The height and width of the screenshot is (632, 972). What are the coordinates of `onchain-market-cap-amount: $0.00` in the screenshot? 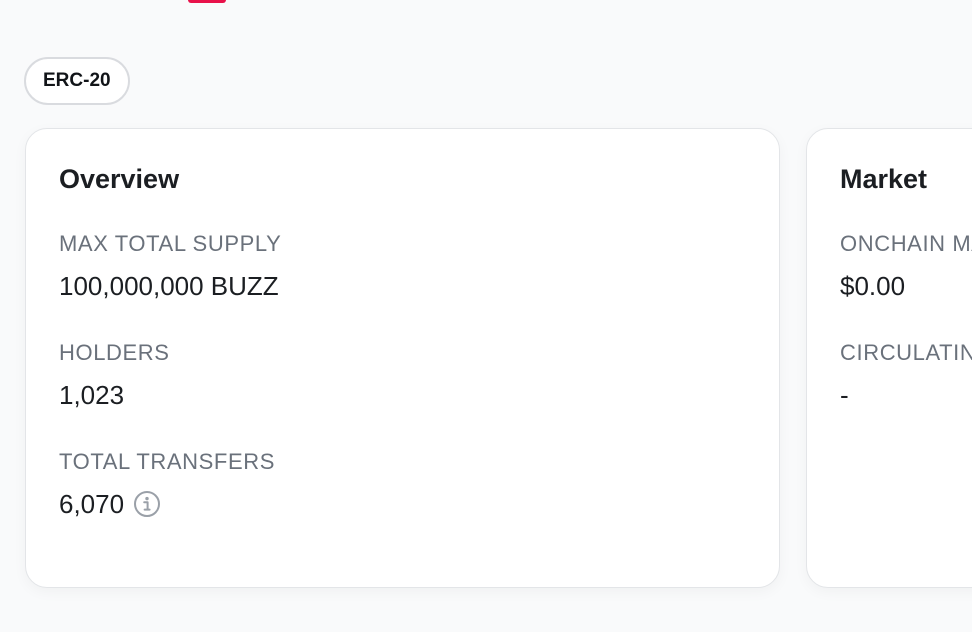 It's located at (873, 286).